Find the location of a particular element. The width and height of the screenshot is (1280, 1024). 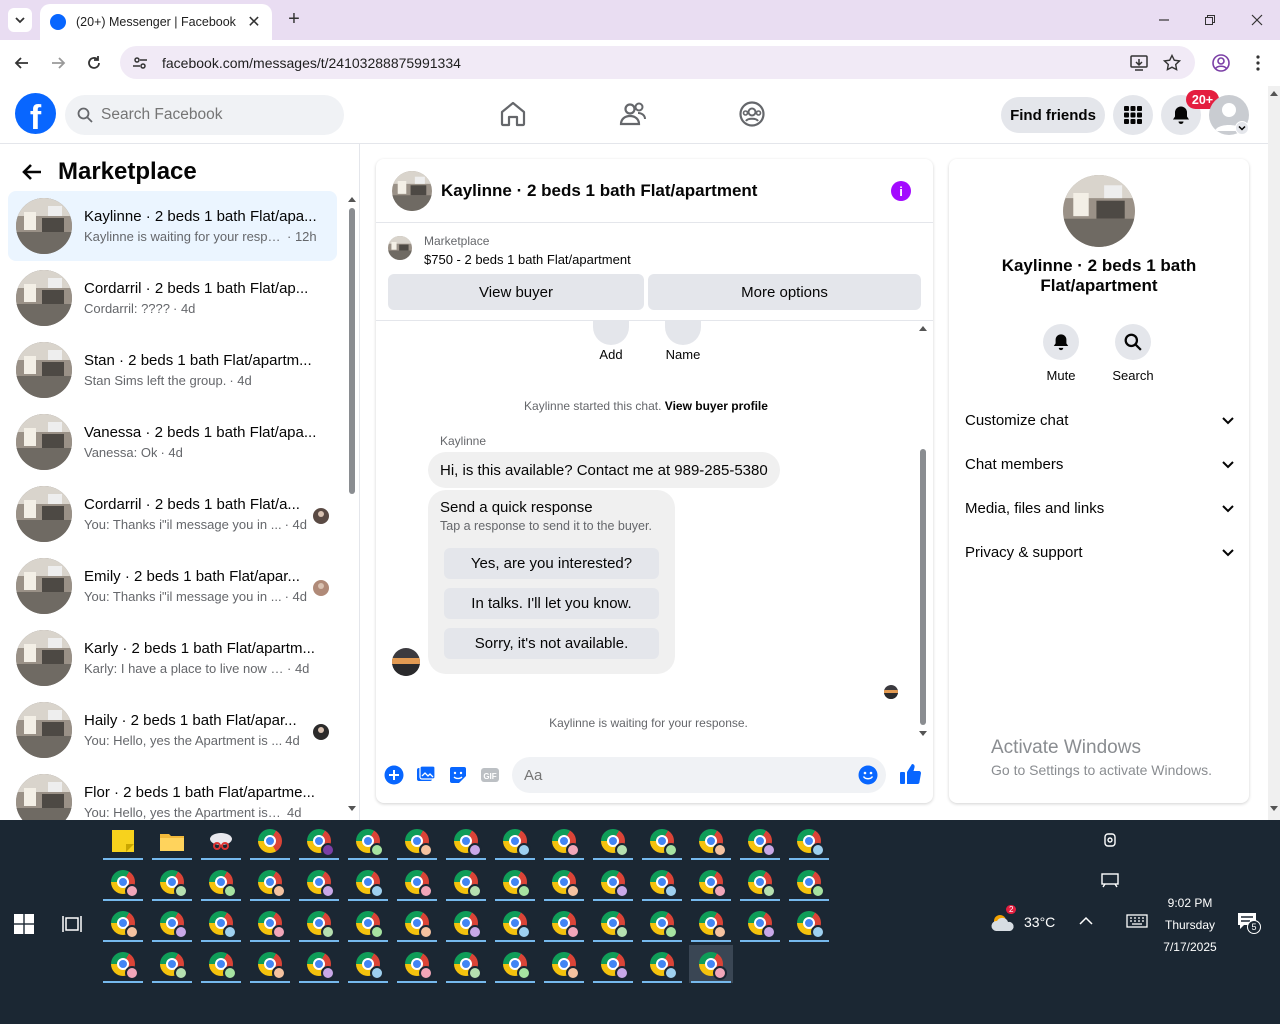

restore-window-button is located at coordinates (1210, 20).